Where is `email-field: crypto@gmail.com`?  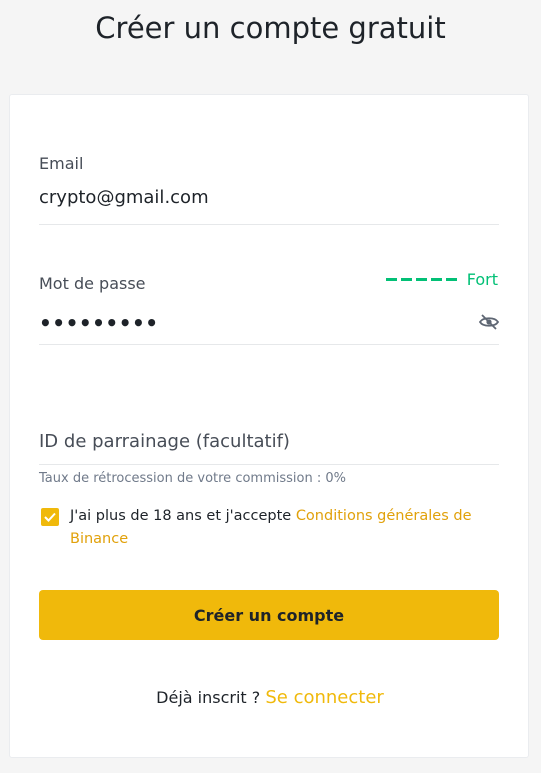
email-field: crypto@gmail.com is located at coordinates (269, 206).